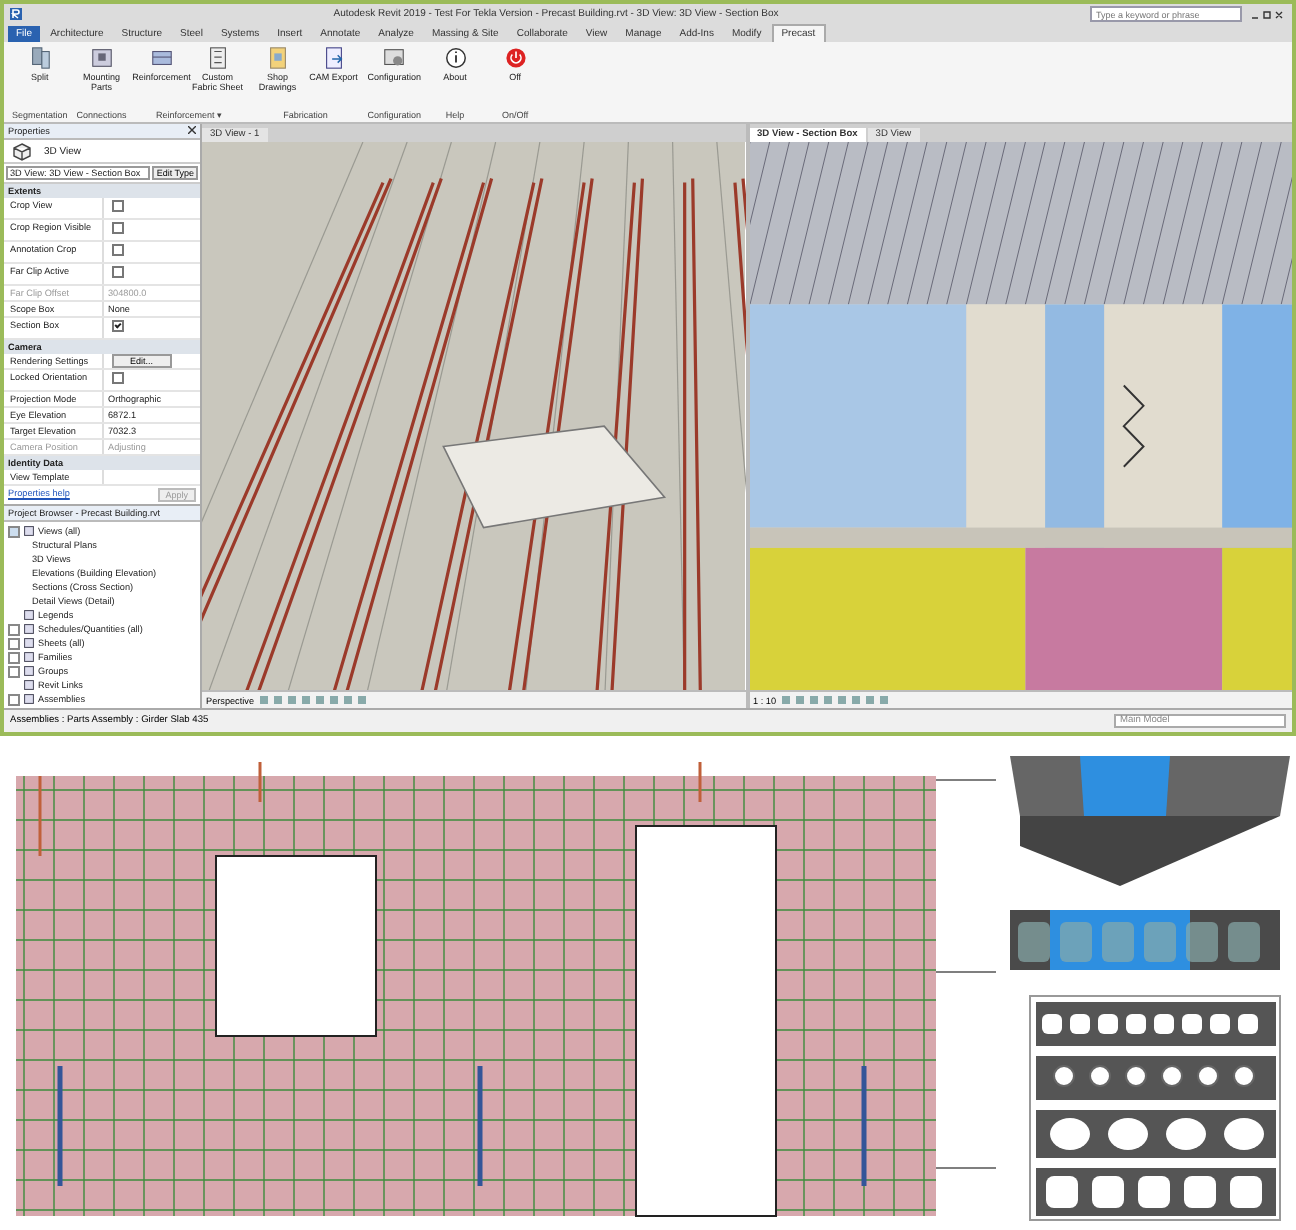  Describe the element at coordinates (101, 58) in the screenshot. I see `part-icon` at that location.